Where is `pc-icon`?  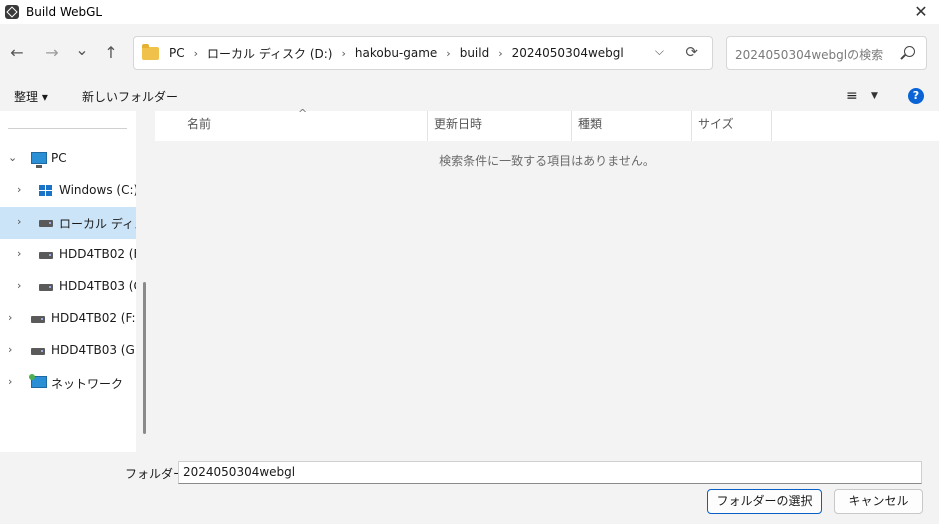 pc-icon is located at coordinates (39, 160).